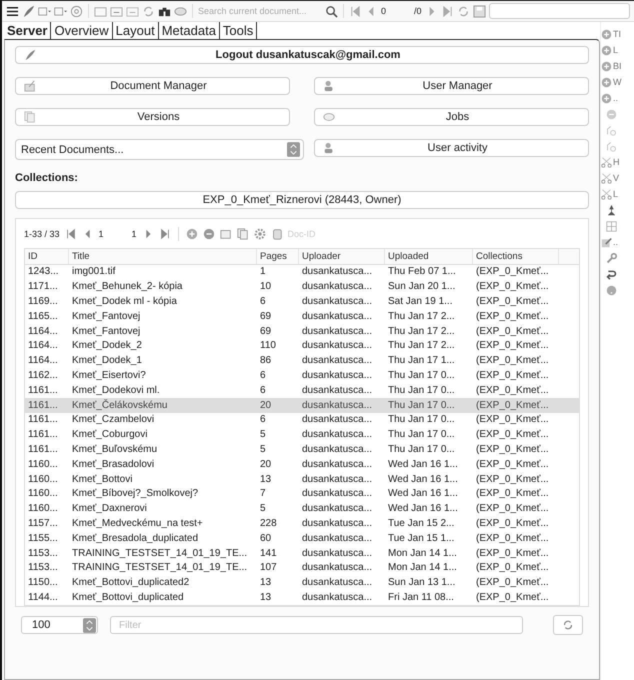 This screenshot has width=634, height=680. Describe the element at coordinates (611, 226) in the screenshot. I see `grid-icon` at that location.